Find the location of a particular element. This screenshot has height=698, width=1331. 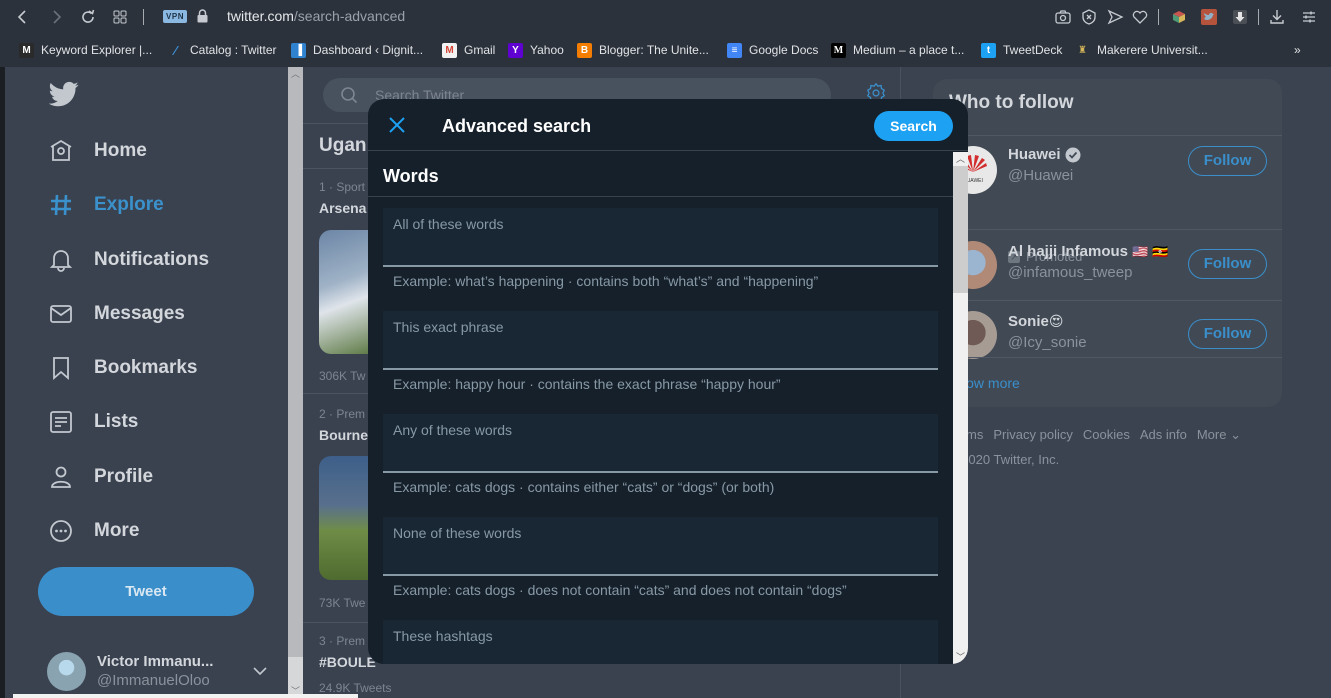

sidebar-scrollbar: ︿ ﹀ is located at coordinates (295, 382).